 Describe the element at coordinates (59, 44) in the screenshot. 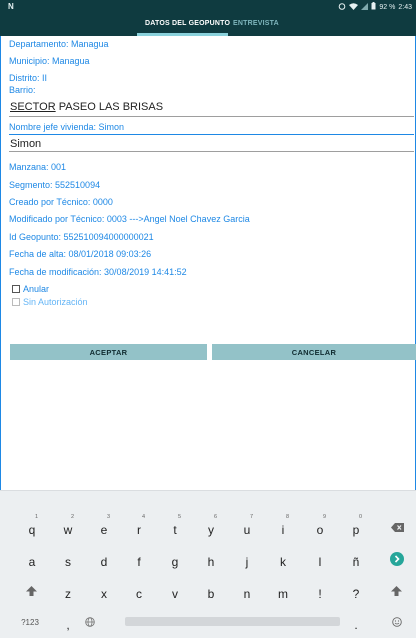

I see `departamento-label: Departamento: Managua` at that location.